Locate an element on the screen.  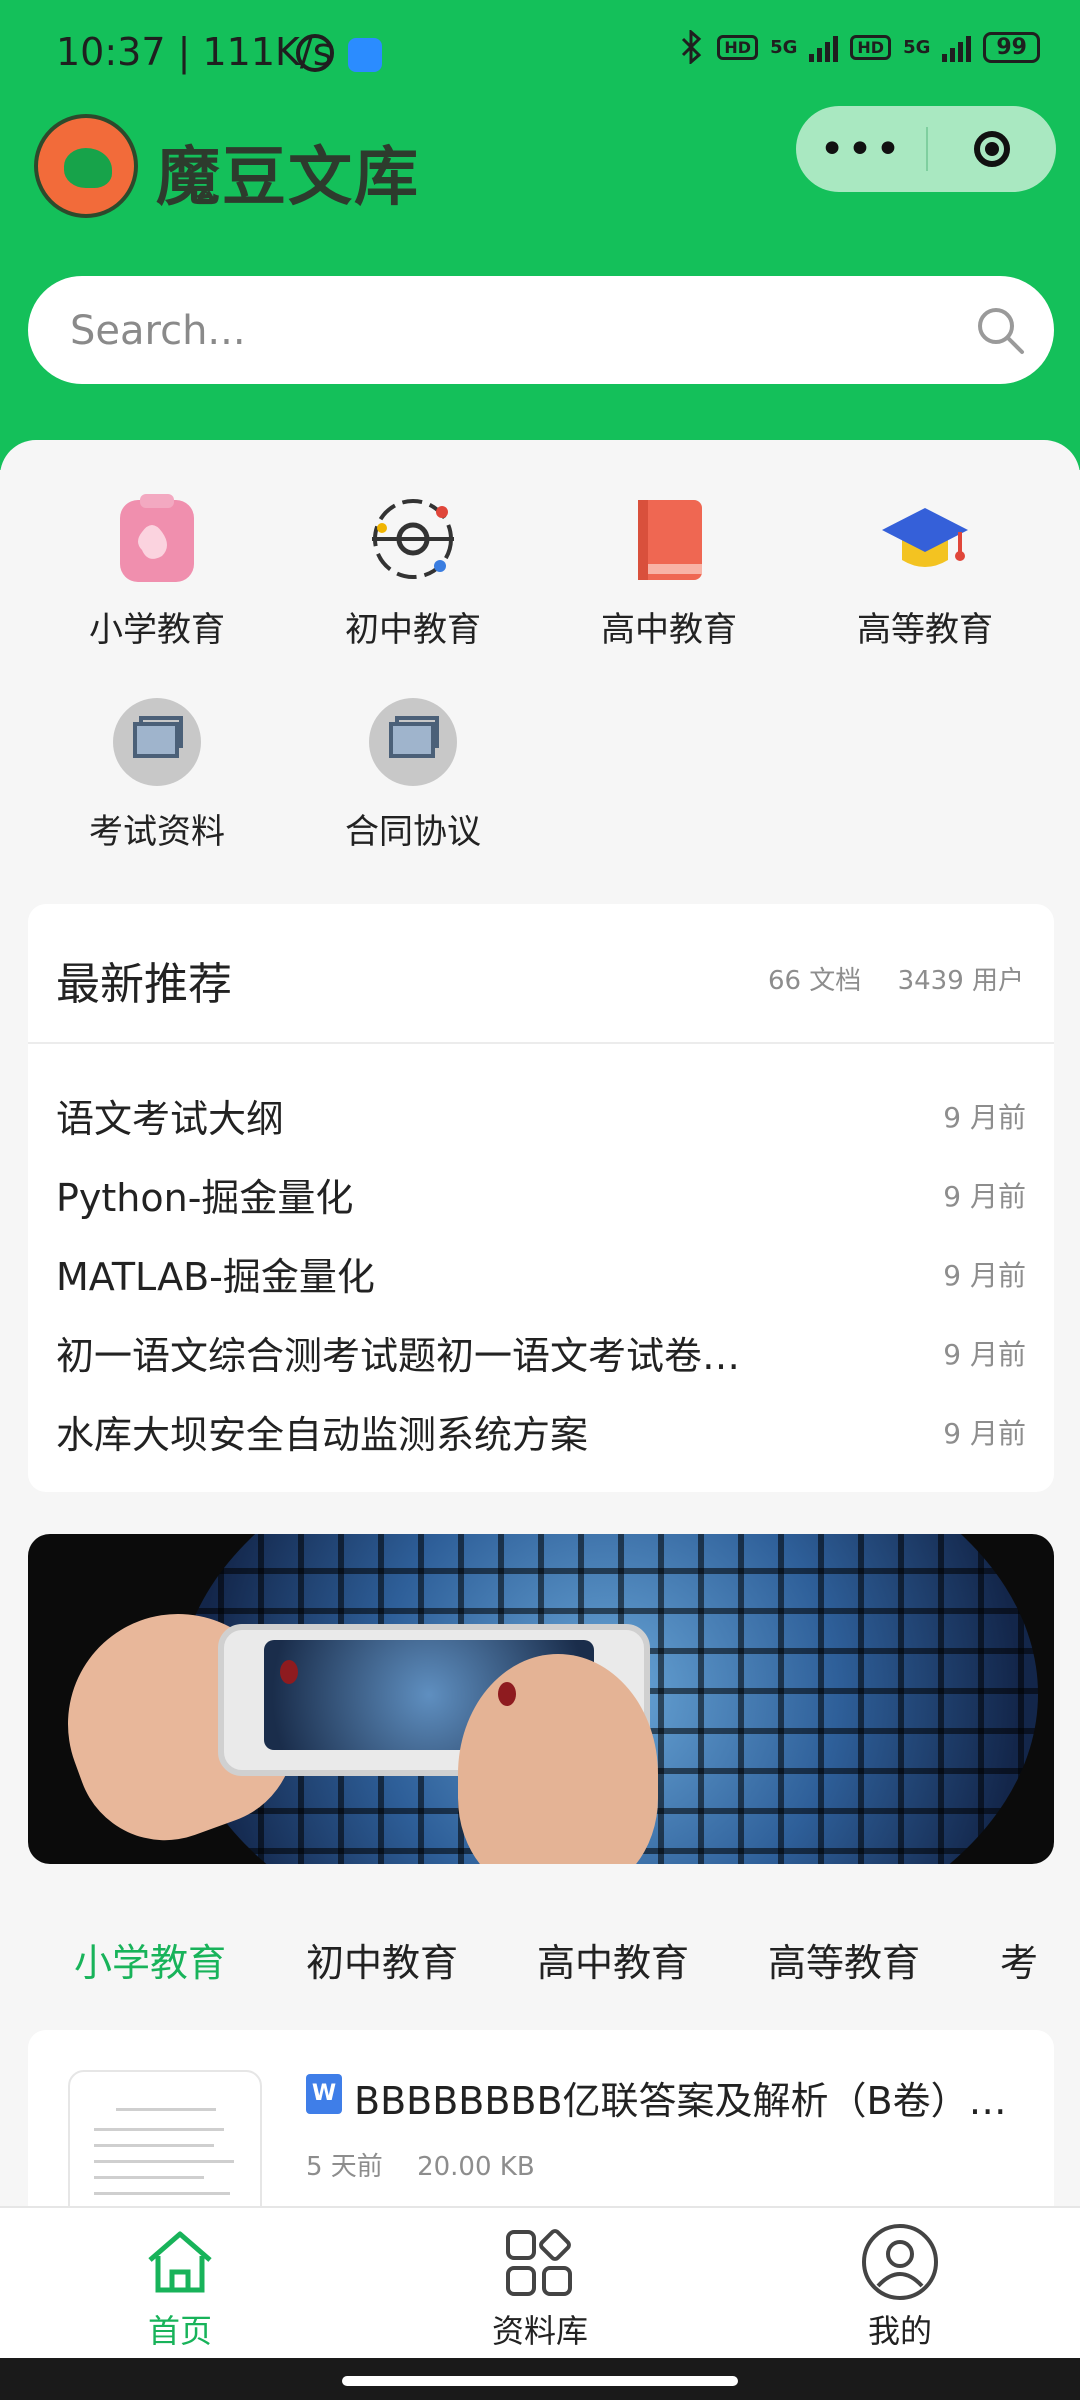
category-label: 考试资料 is located at coordinates (157, 832).